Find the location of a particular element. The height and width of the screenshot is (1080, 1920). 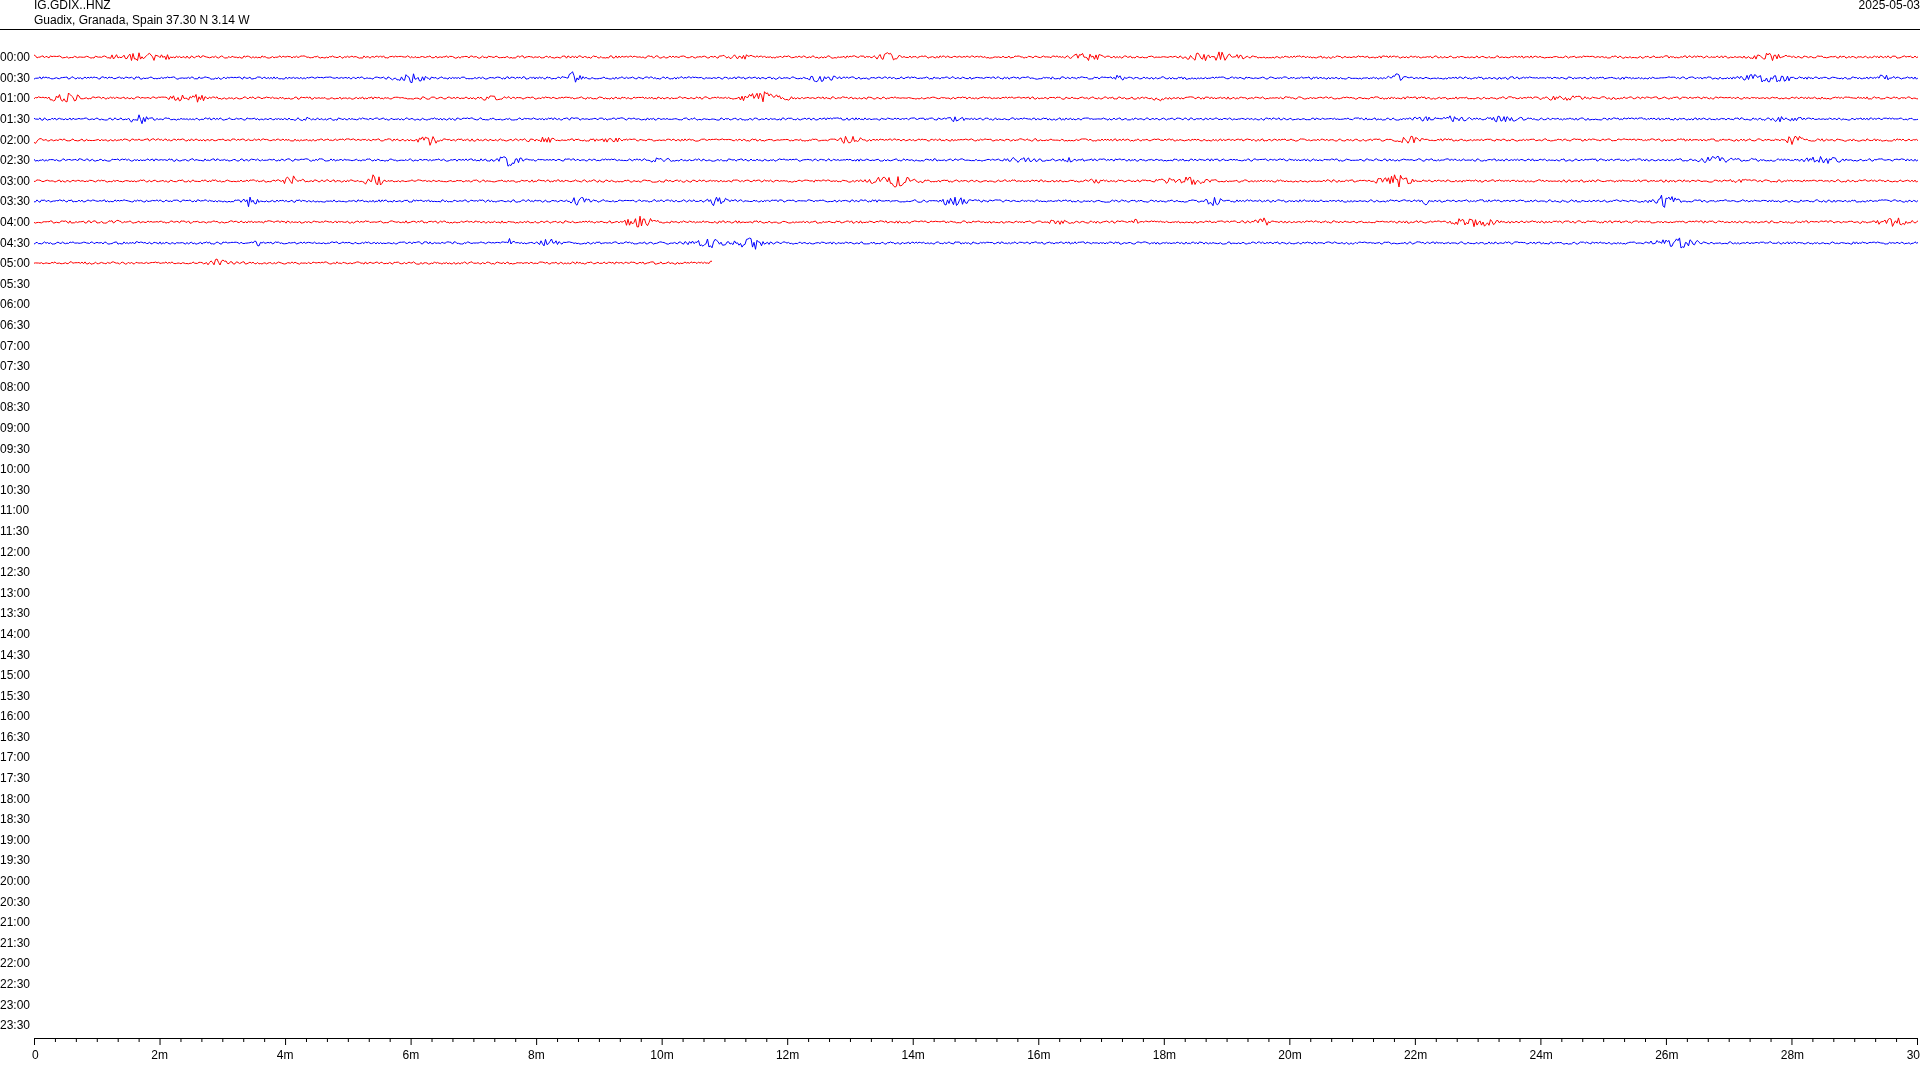

axis-label: 24m is located at coordinates (1541, 1054).